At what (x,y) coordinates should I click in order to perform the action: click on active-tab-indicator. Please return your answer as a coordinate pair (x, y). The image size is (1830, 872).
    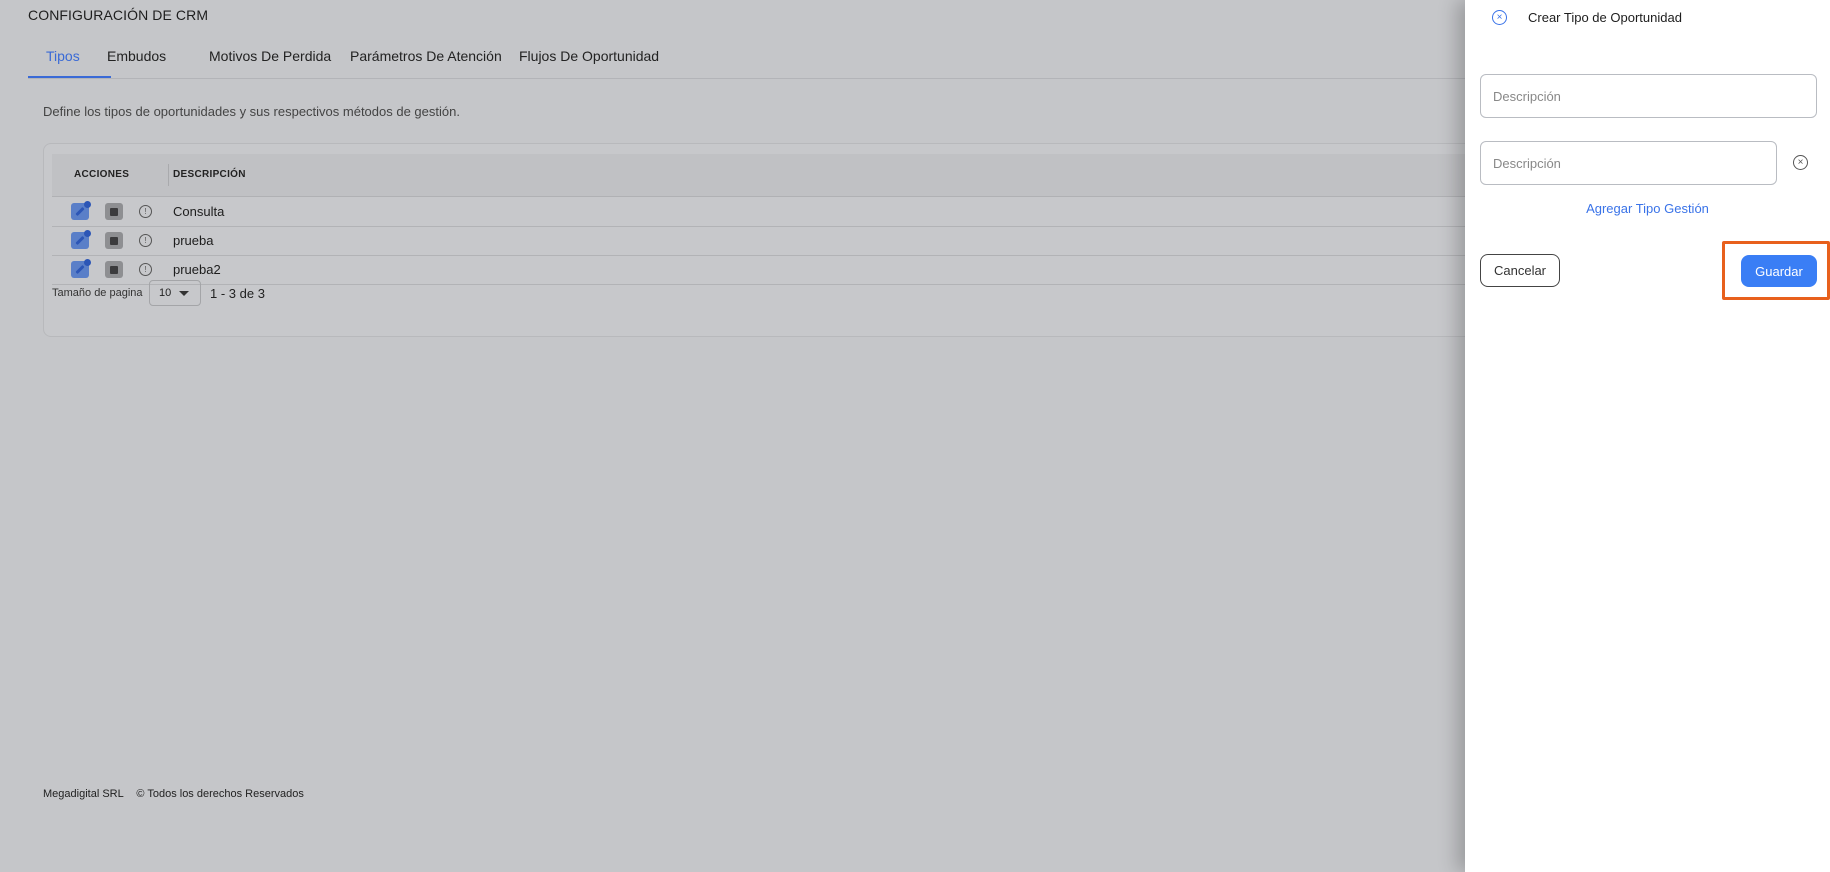
    Looking at the image, I should click on (69, 77).